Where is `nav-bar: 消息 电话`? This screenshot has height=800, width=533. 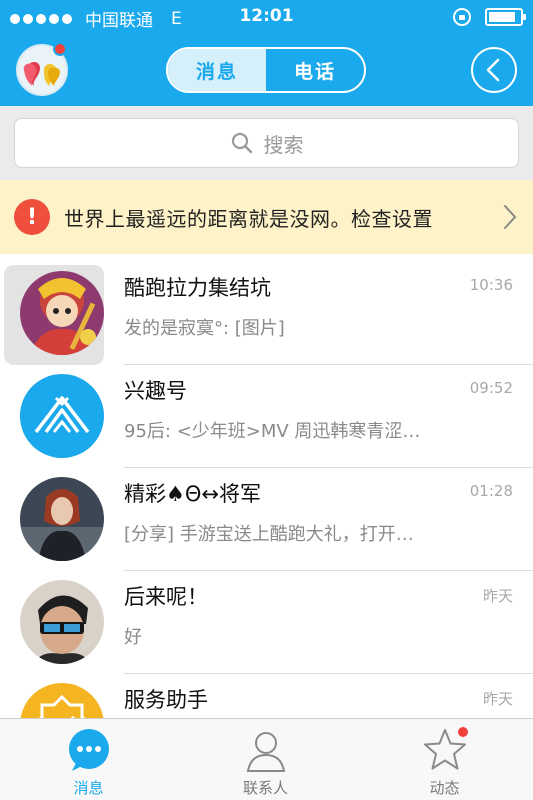
nav-bar: 消息 电话 is located at coordinates (266, 70).